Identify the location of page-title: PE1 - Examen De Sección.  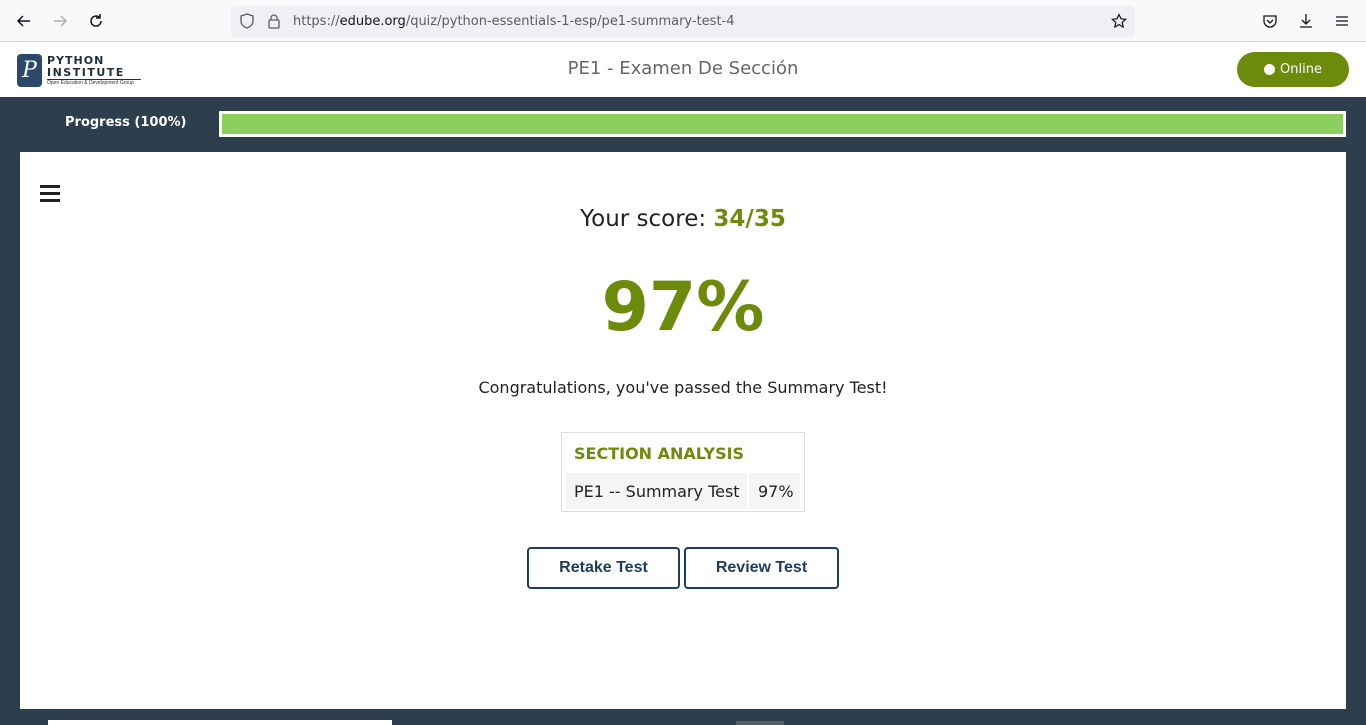
(683, 68).